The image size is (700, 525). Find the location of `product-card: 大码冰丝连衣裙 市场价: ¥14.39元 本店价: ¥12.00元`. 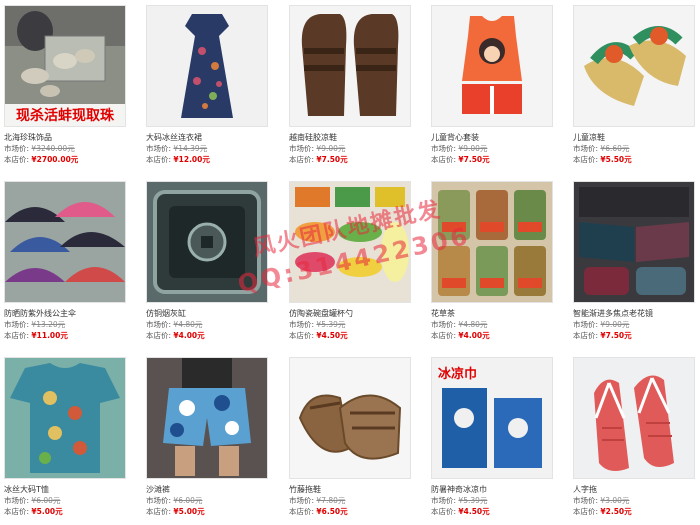

product-card: 大码冰丝连衣裙 市场价: ¥14.39元 本店价: ¥12.00元 is located at coordinates (208, 85).